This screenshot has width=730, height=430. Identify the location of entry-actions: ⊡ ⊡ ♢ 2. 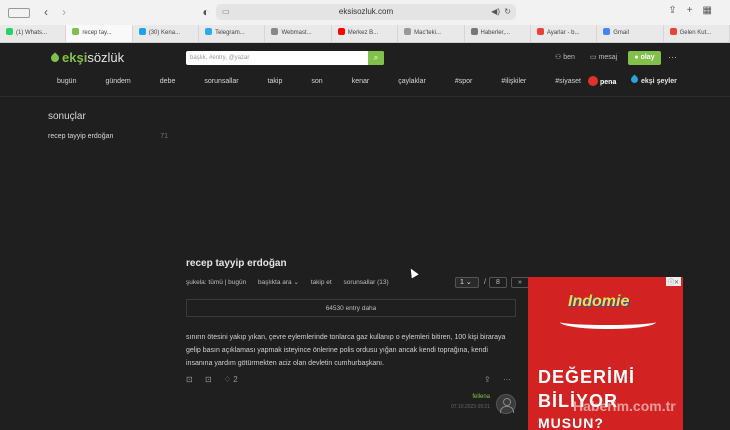
(222, 379).